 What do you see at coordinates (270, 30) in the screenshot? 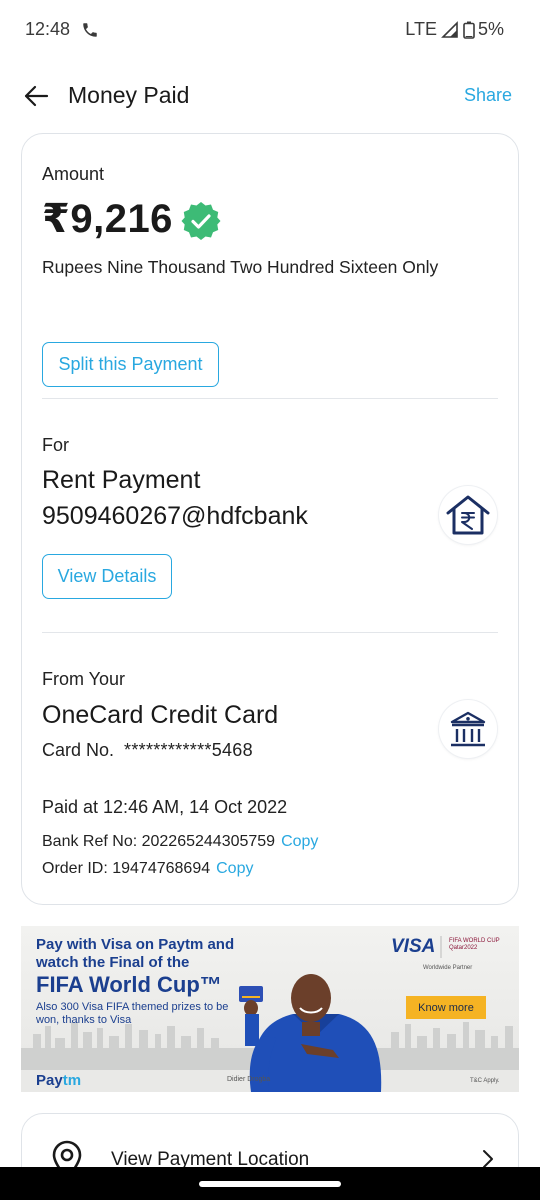
I see `status-bar: 12:48 LTE 5%` at bounding box center [270, 30].